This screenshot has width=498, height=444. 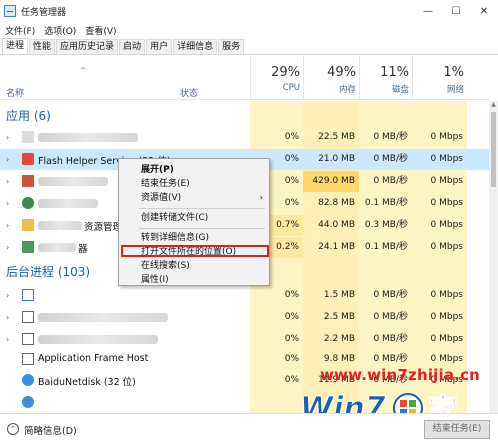 I want to click on column-header: ^ 名称 状态 29% CPU 49% 内存 11% 磁盘 1% 网络, so click(x=244, y=78).